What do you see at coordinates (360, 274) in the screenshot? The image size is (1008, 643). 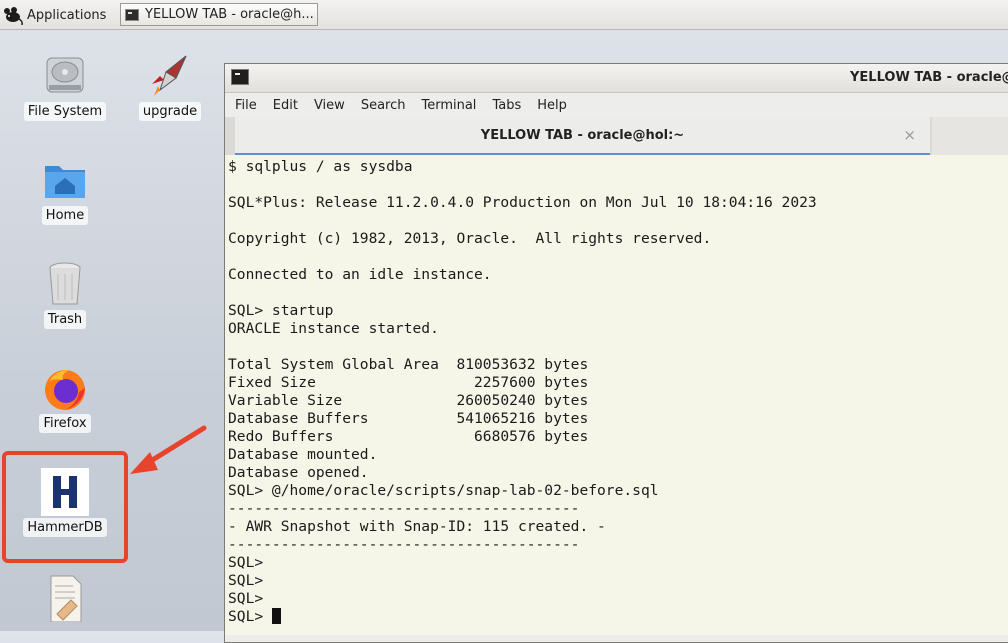 I see `terminal-line: Connected to an idle instance.` at bounding box center [360, 274].